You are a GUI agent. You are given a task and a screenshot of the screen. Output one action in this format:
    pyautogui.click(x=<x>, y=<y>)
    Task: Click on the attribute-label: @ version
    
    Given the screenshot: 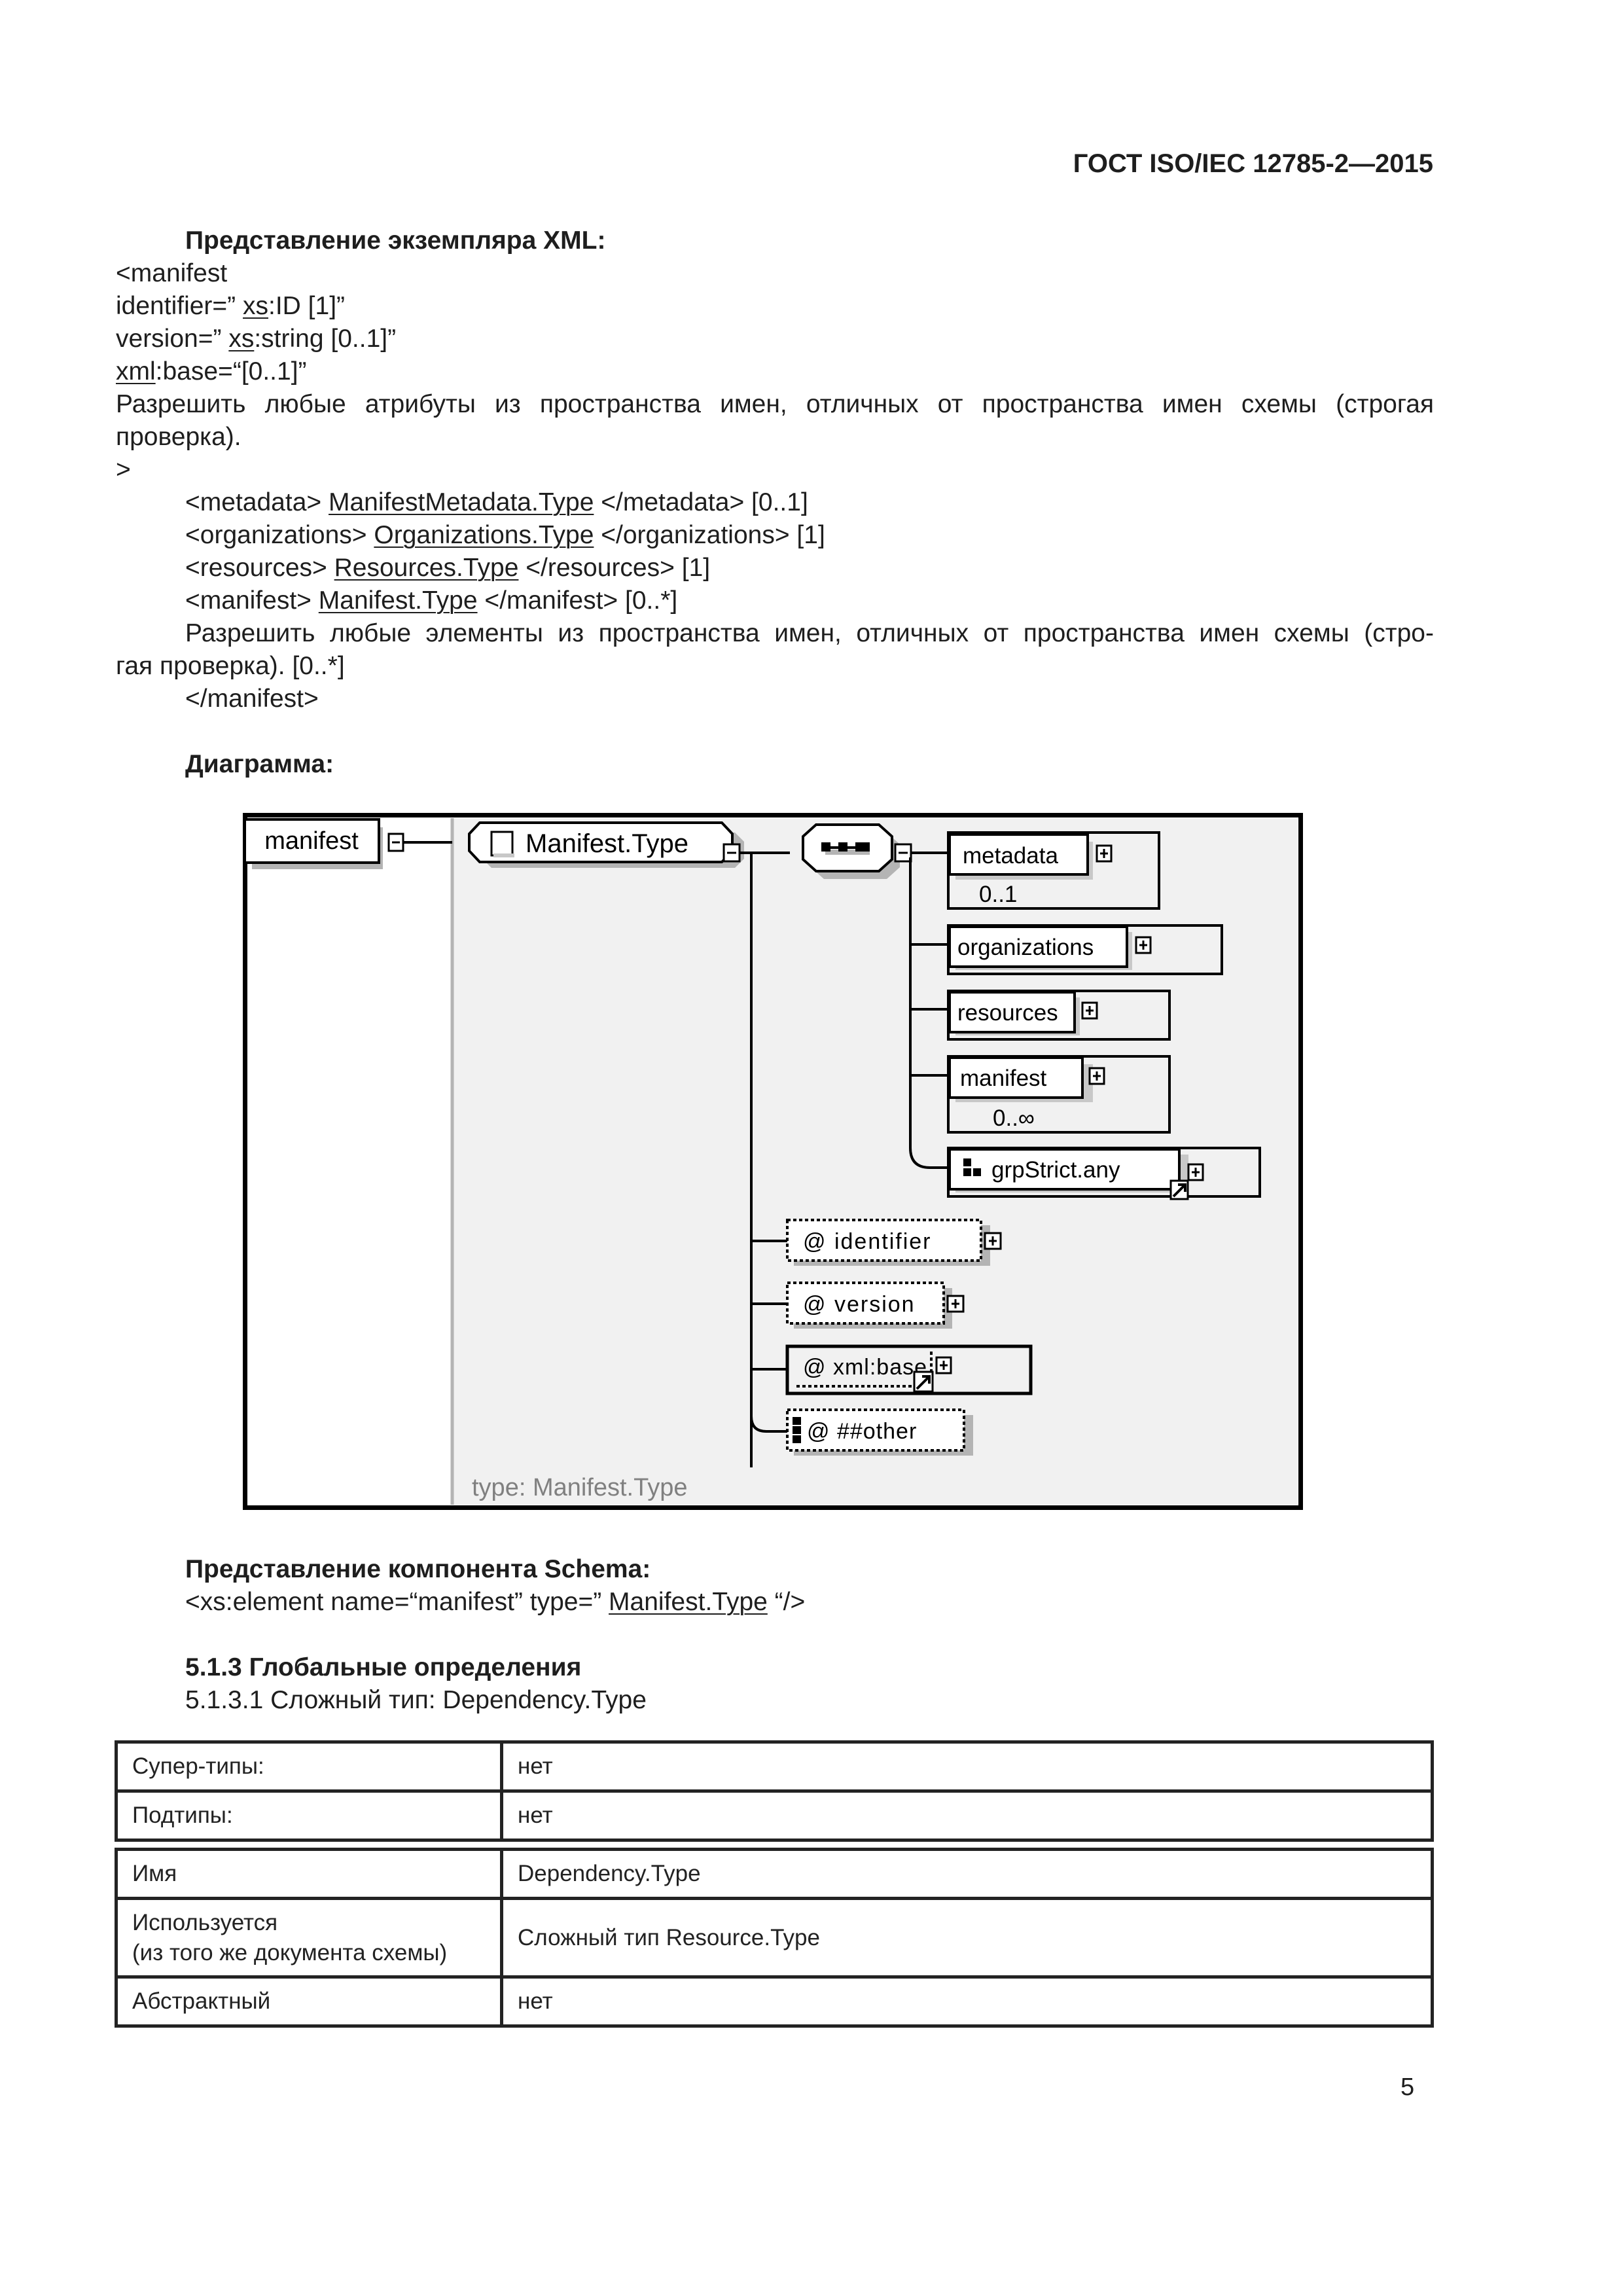 What is the action you would take?
    pyautogui.click(x=859, y=1304)
    